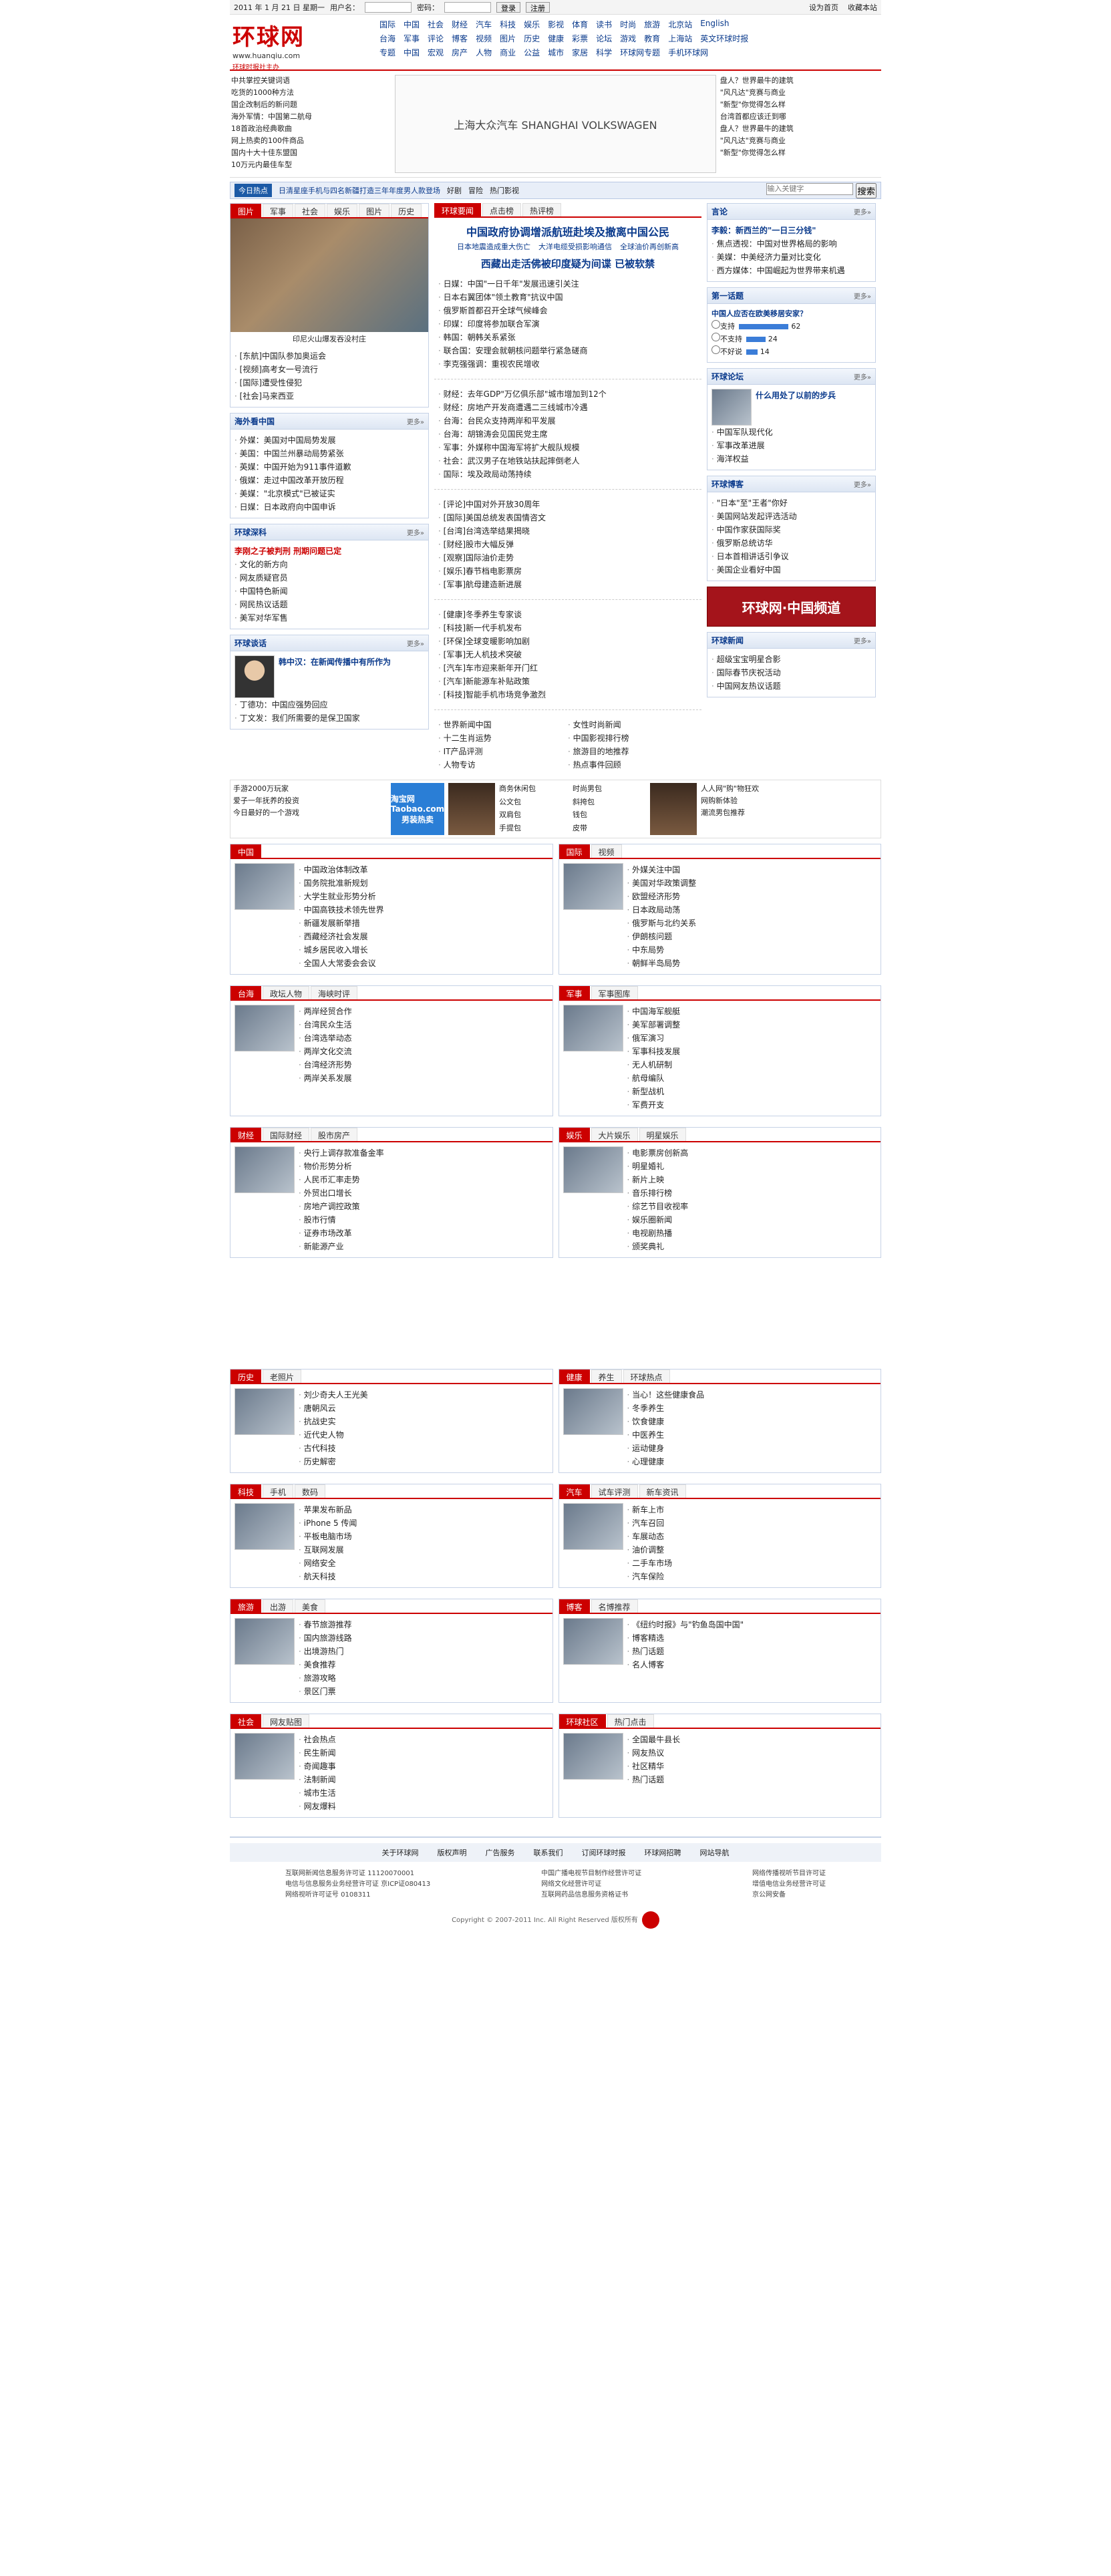 The width and height of the screenshot is (1111, 2576). I want to click on list-item: 俄罗斯总统访华, so click(791, 543).